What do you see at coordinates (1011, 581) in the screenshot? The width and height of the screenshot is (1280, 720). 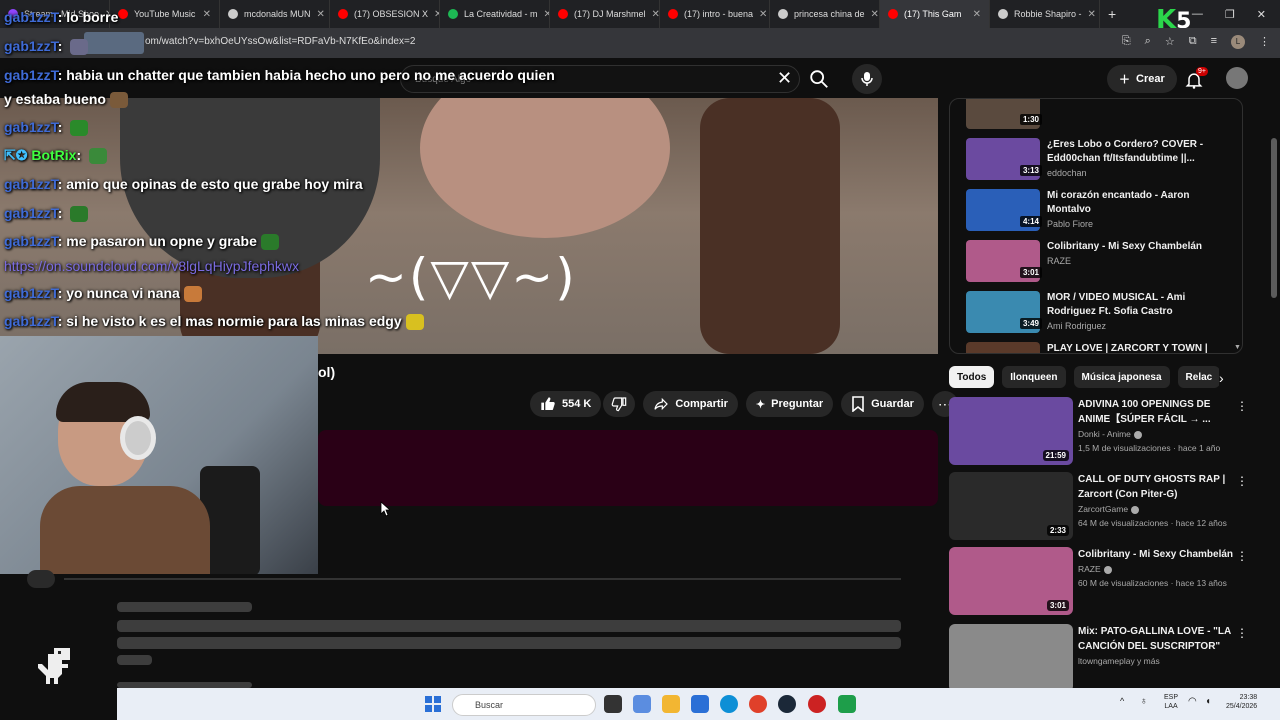 I see `video-thumbnail: 3:01` at bounding box center [1011, 581].